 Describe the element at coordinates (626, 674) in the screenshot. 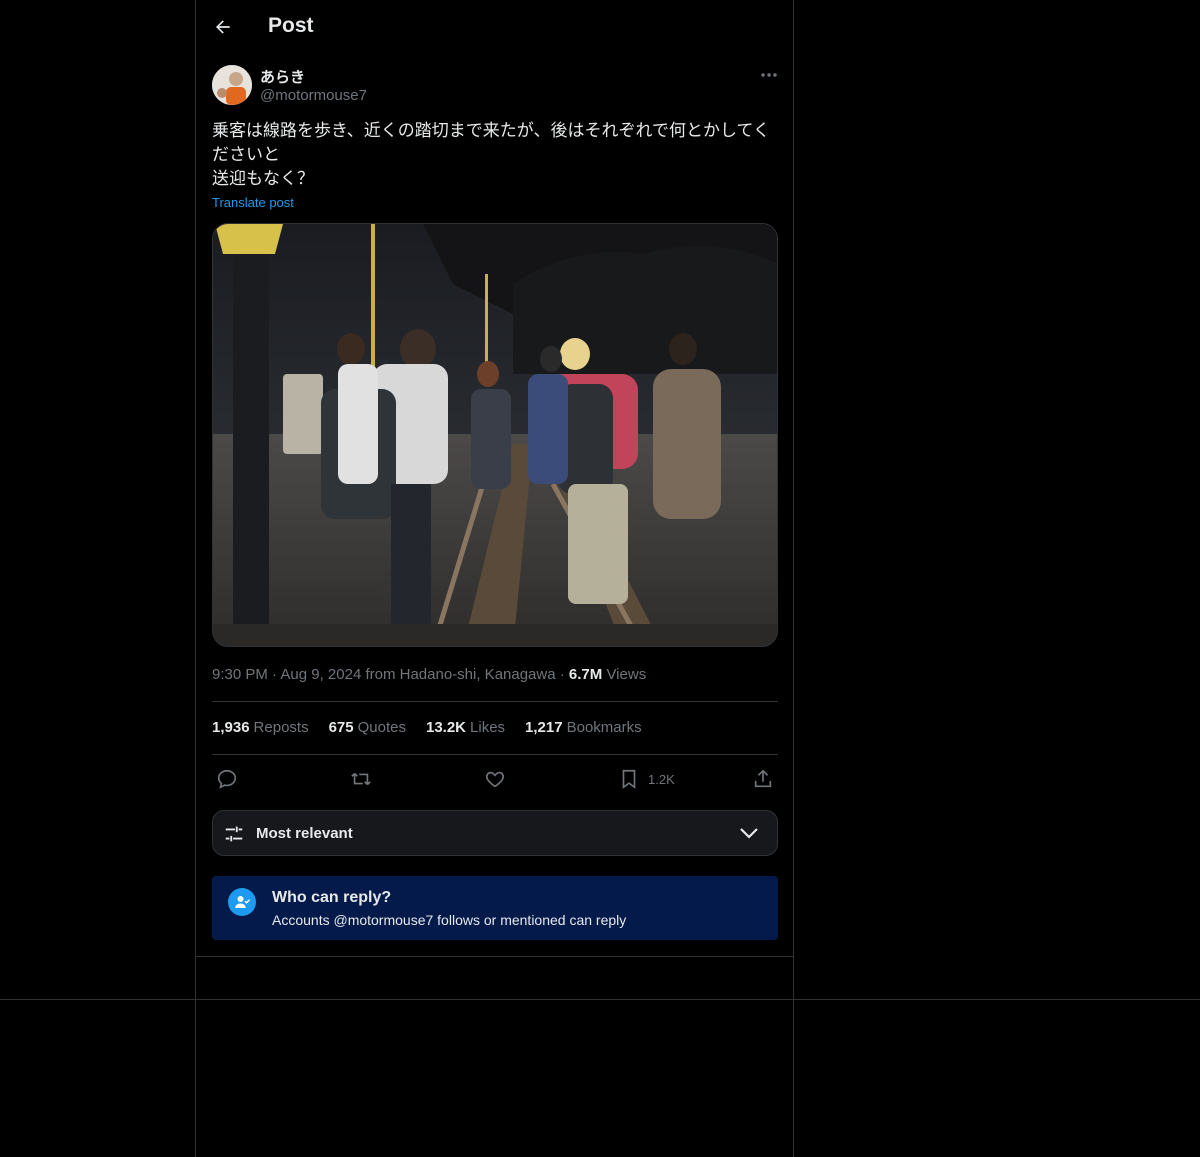

I see `views-label: Views` at that location.